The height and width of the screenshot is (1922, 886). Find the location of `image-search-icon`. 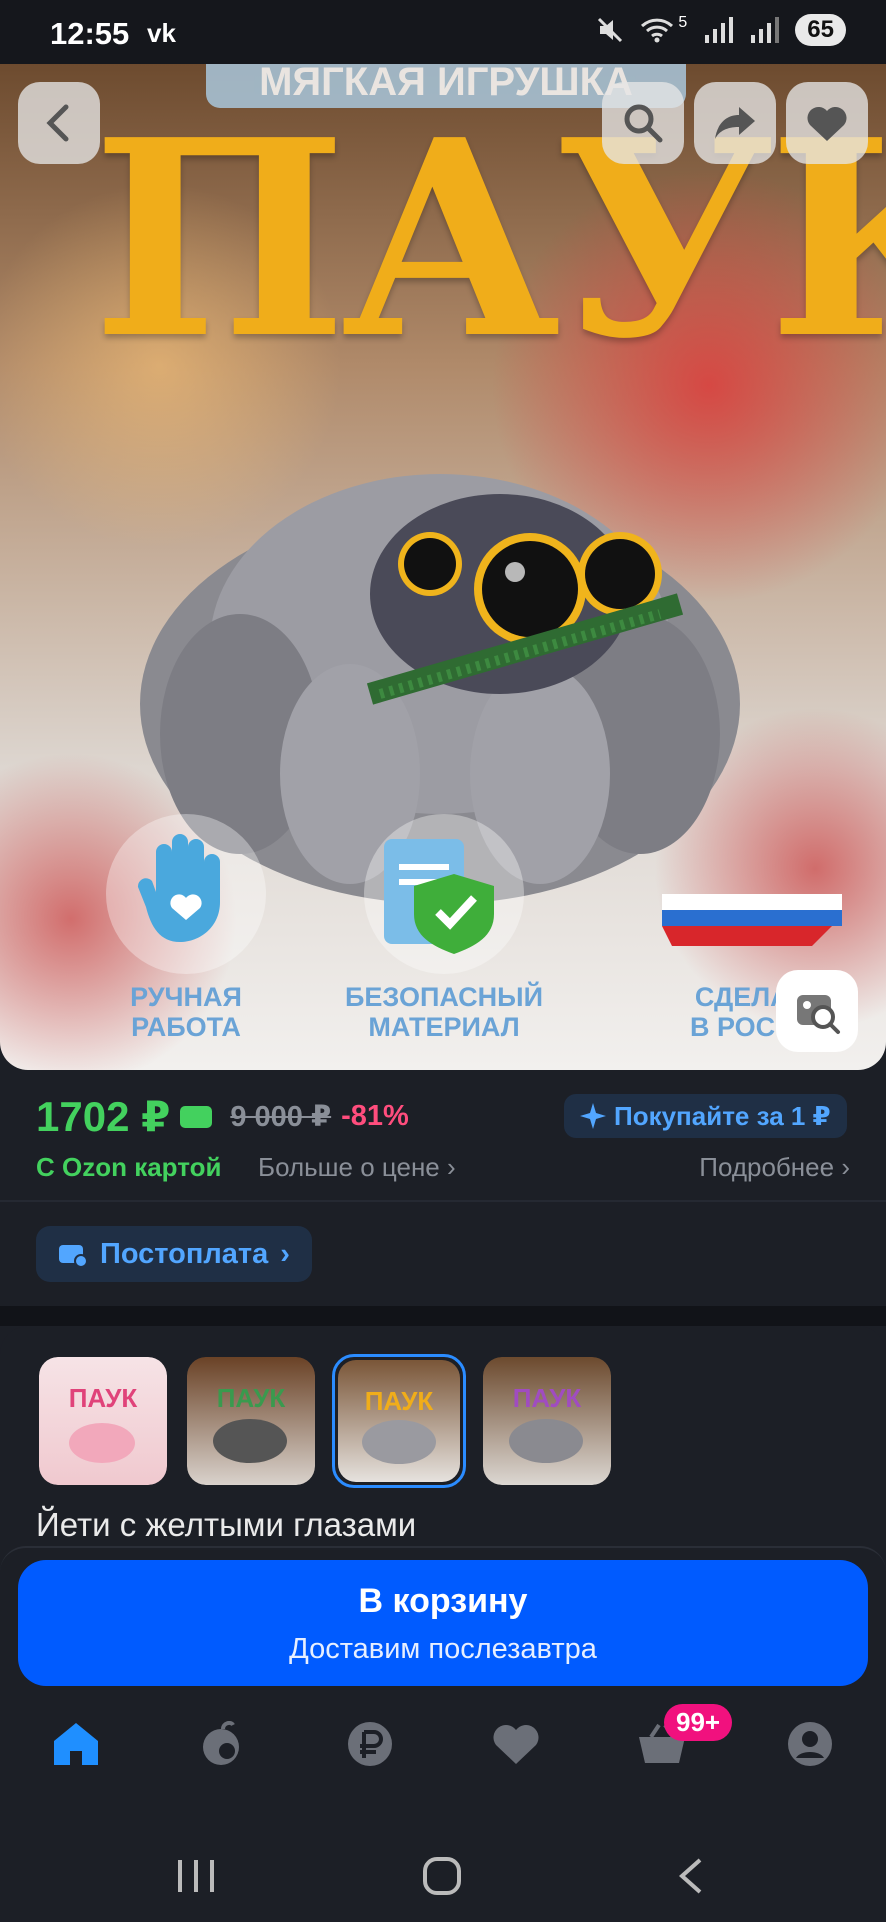

image-search-icon is located at coordinates (818, 1014).